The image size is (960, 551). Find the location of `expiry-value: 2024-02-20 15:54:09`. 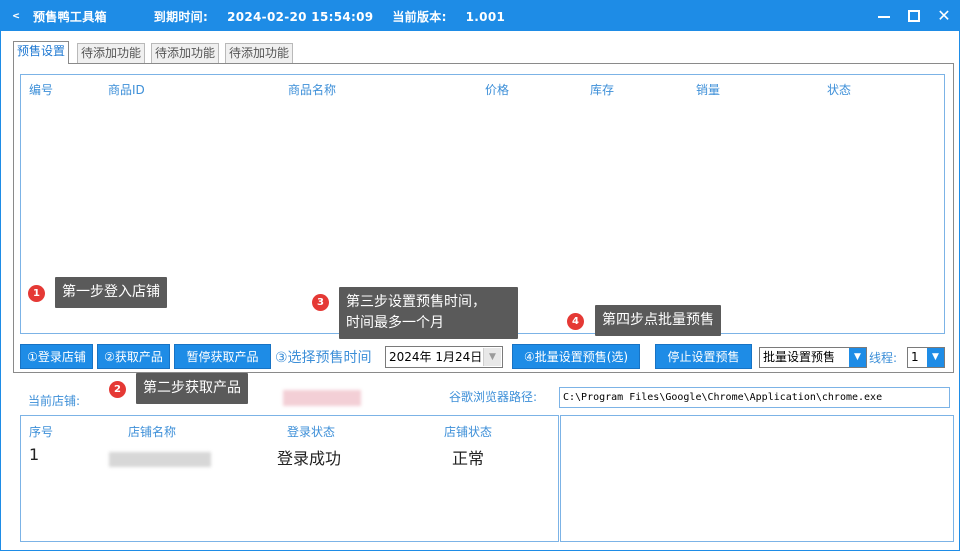

expiry-value: 2024-02-20 15:54:09 is located at coordinates (300, 17).